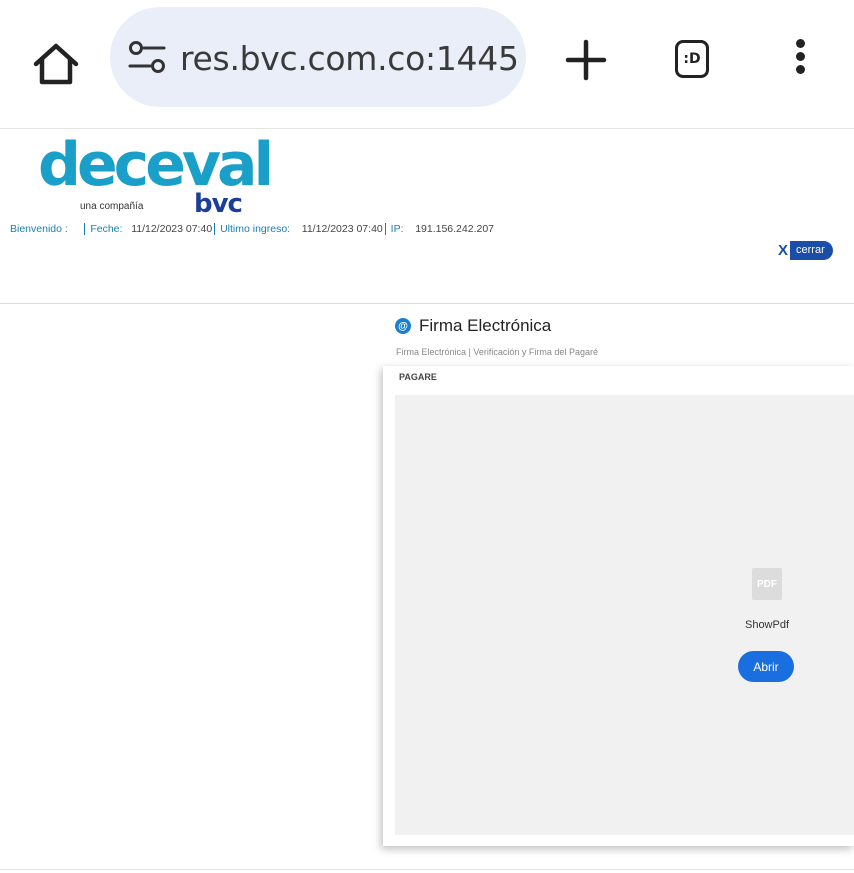 The height and width of the screenshot is (873, 854). Describe the element at coordinates (112, 206) in the screenshot. I see `logo-subtitle: una compañía` at that location.